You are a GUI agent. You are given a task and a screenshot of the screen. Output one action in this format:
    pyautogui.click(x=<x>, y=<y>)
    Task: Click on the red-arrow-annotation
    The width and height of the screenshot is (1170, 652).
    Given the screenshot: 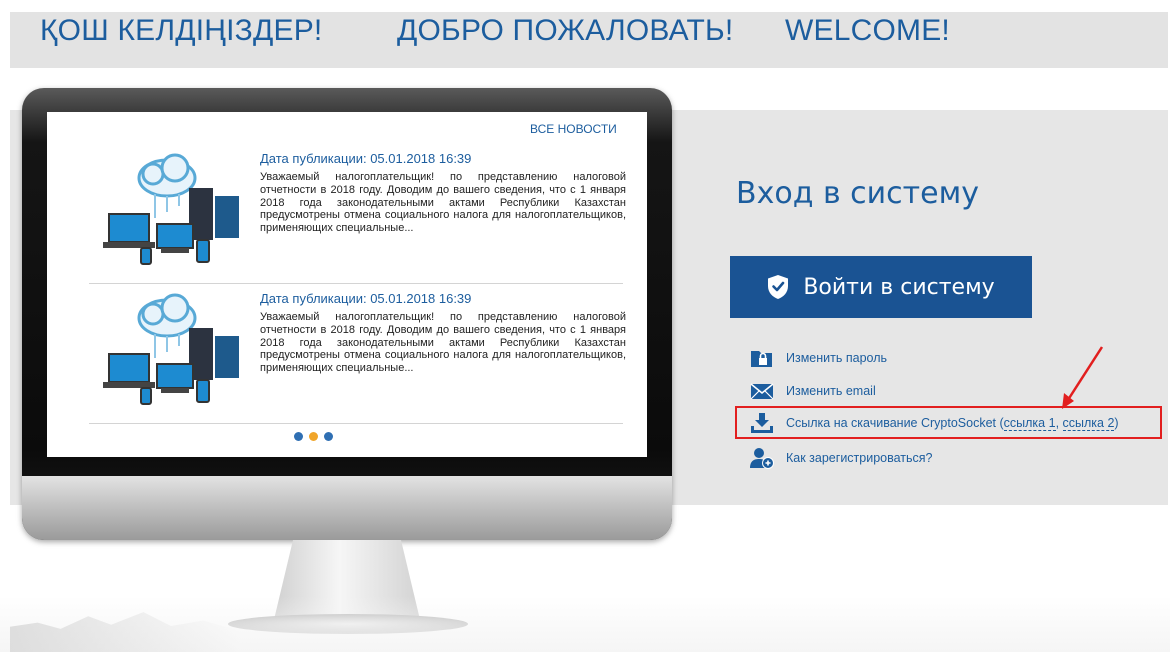 What is the action you would take?
    pyautogui.click(x=1083, y=377)
    